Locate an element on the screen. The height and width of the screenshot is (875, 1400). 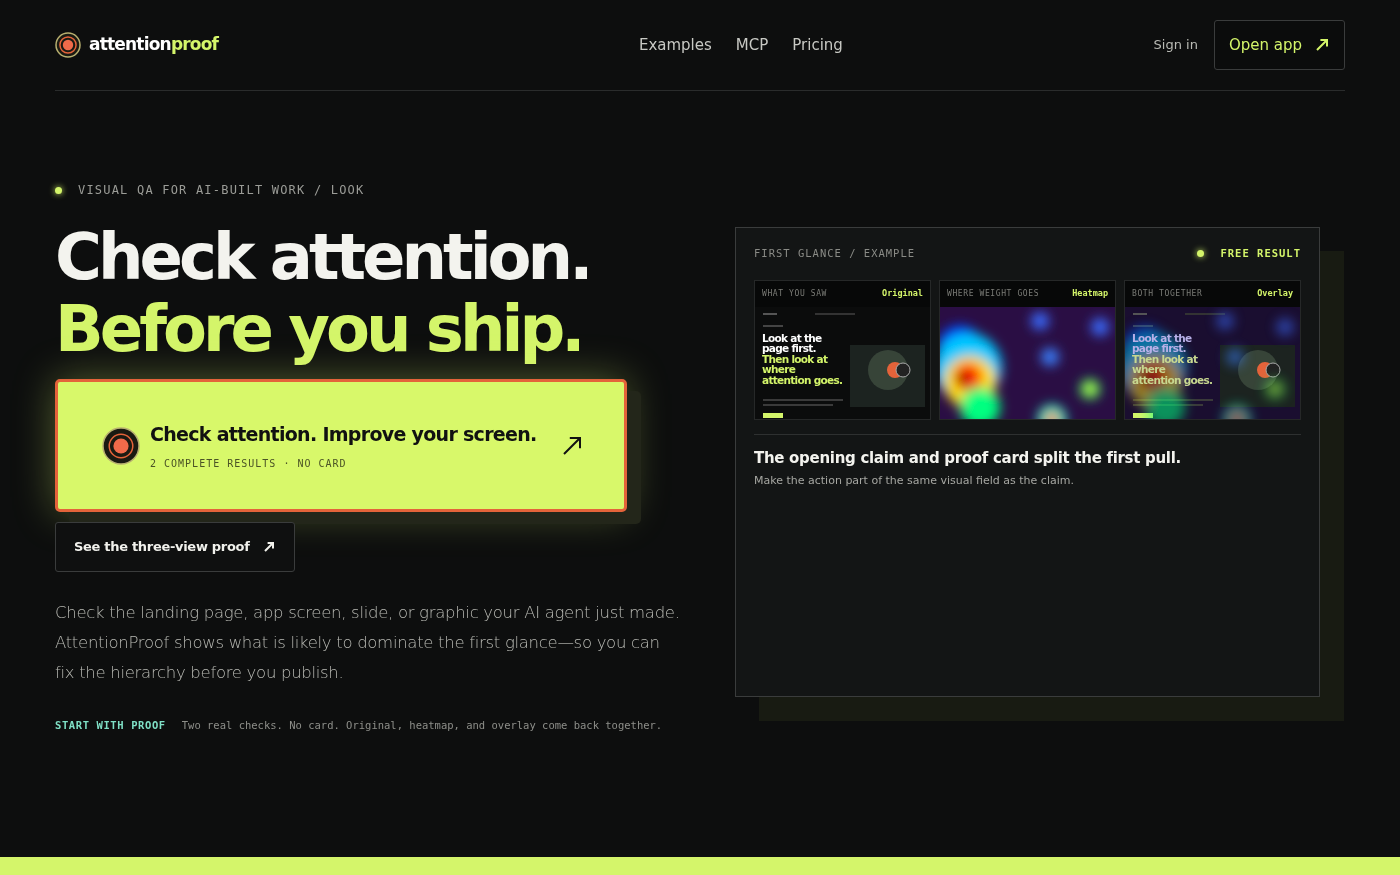
panel-tag: Original is located at coordinates (902, 294).